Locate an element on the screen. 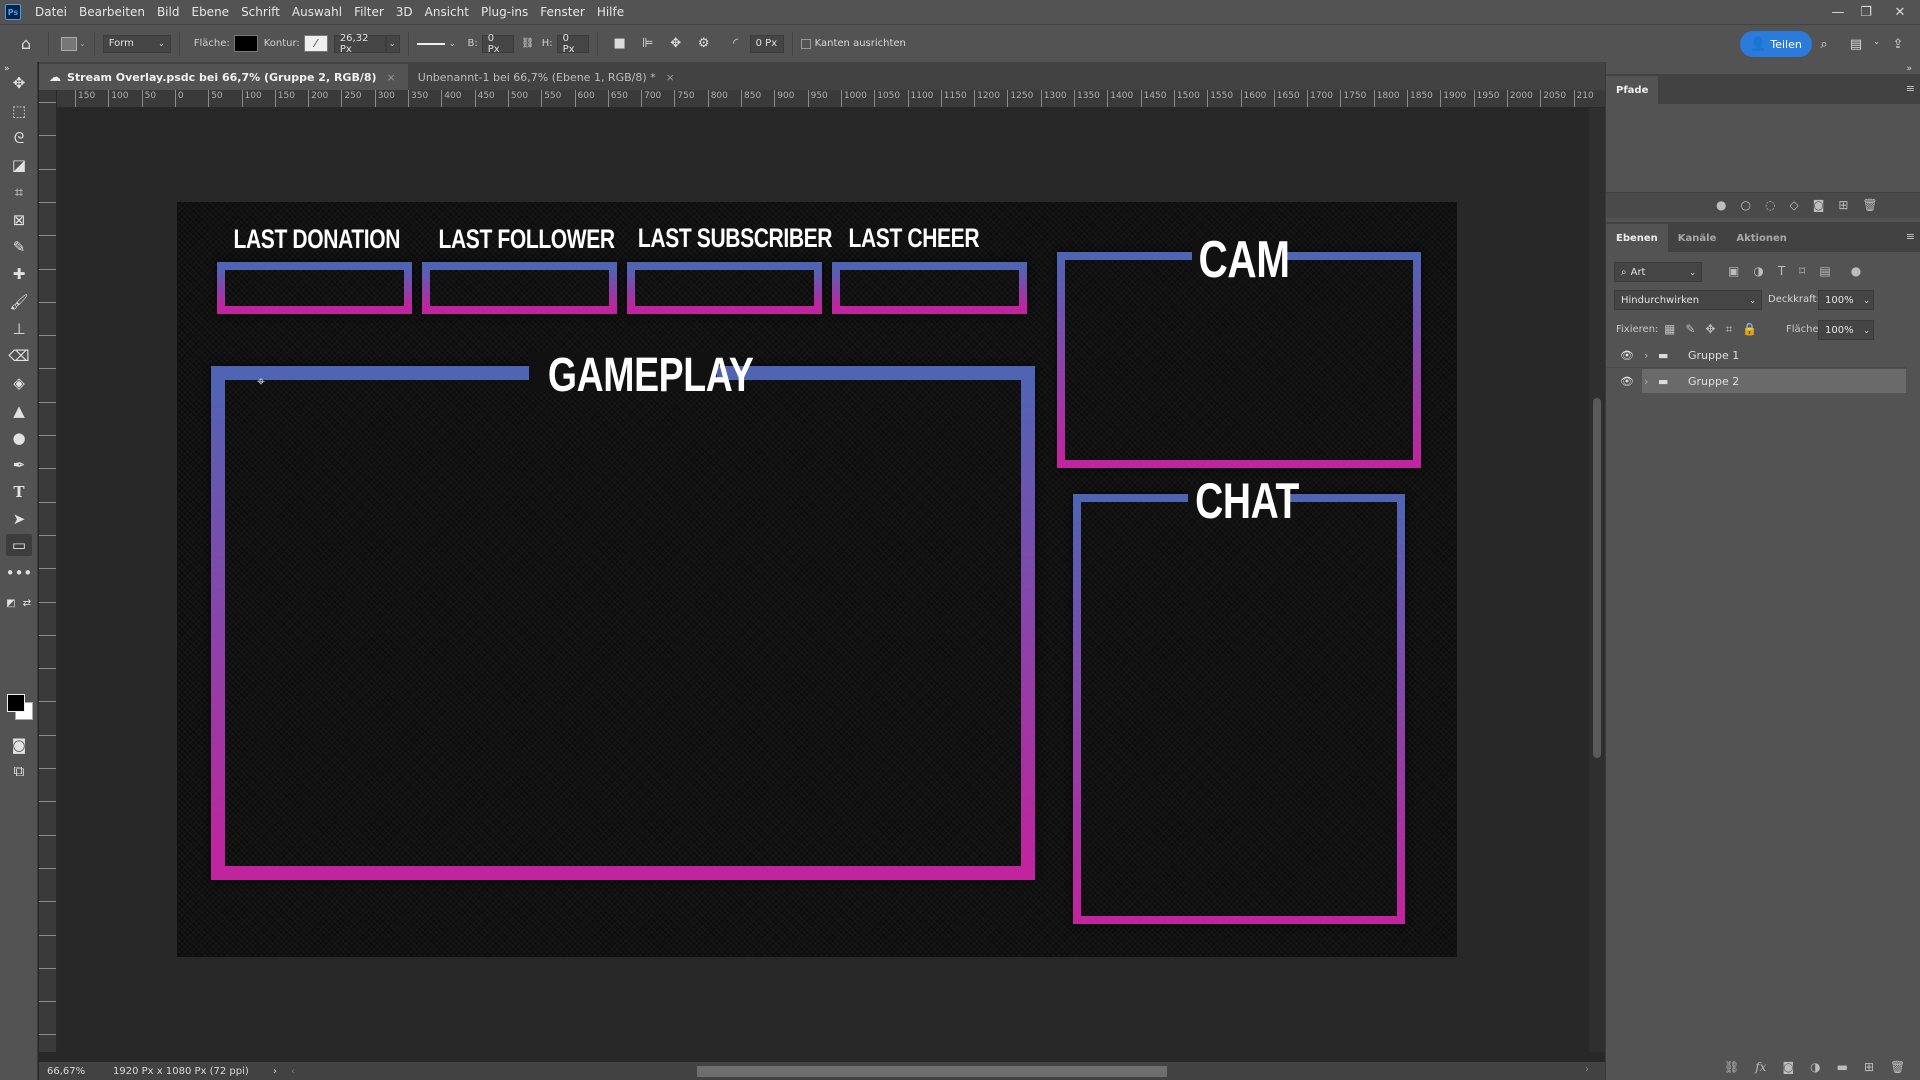 This screenshot has width=1920, height=1080. default-colors-icon: ◩ is located at coordinates (11, 603).